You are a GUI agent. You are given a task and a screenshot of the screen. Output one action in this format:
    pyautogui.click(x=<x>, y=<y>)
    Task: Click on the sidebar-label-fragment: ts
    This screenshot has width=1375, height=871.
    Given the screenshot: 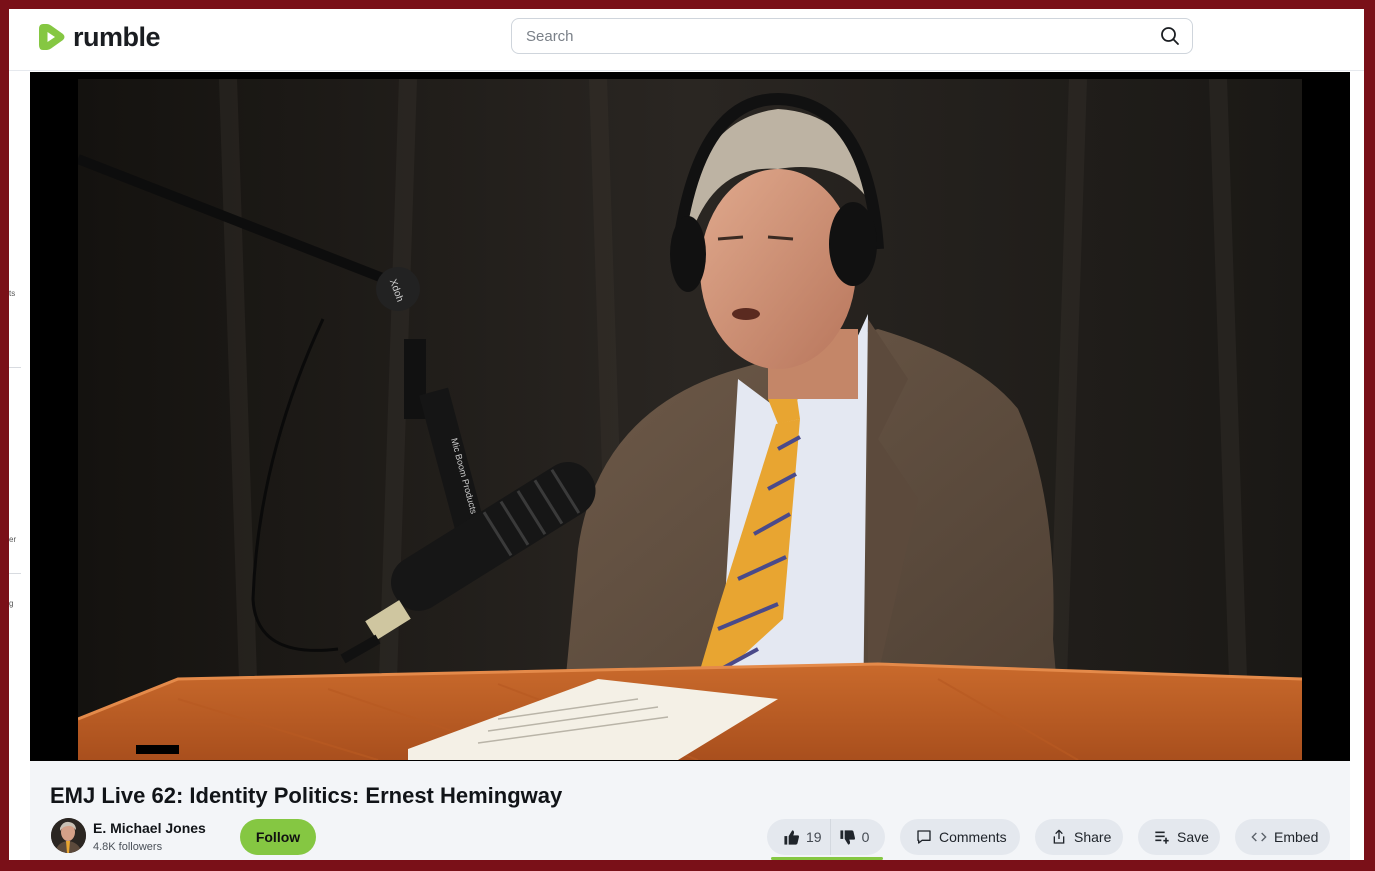 What is the action you would take?
    pyautogui.click(x=12, y=293)
    